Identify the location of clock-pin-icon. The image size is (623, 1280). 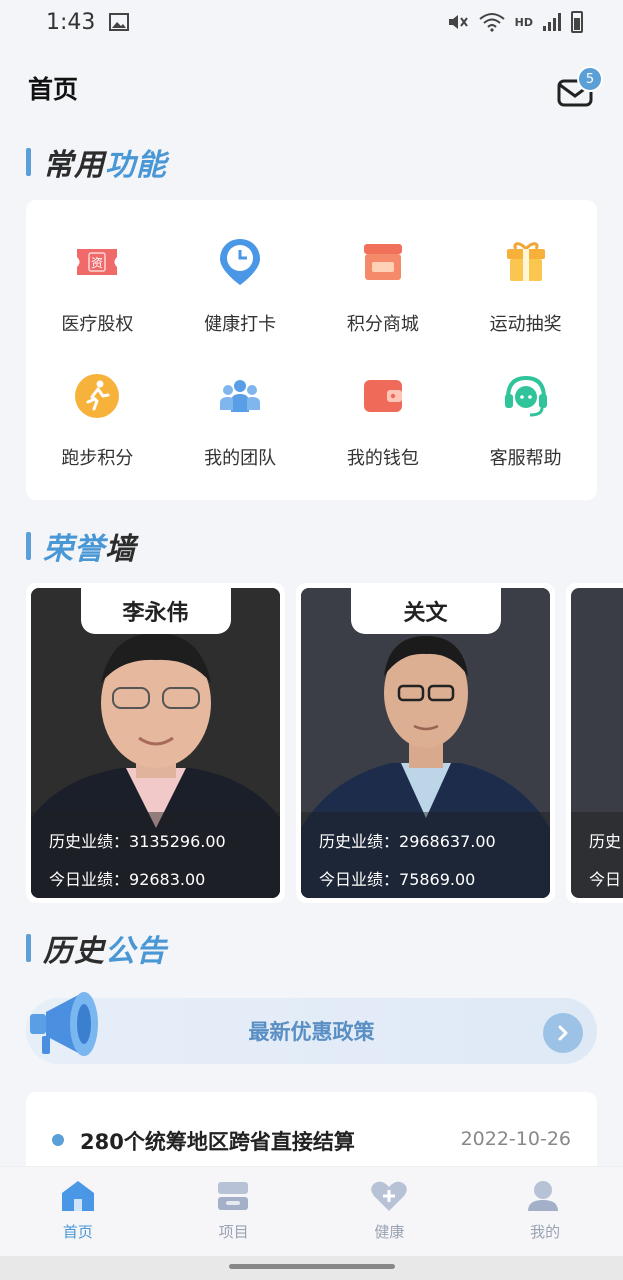
(240, 262).